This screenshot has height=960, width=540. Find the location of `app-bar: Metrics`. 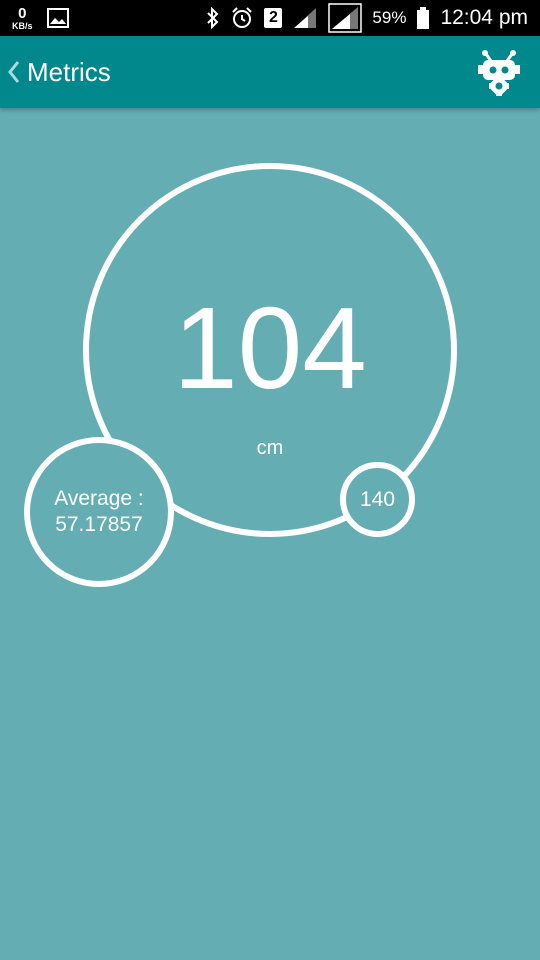

app-bar: Metrics is located at coordinates (270, 72).